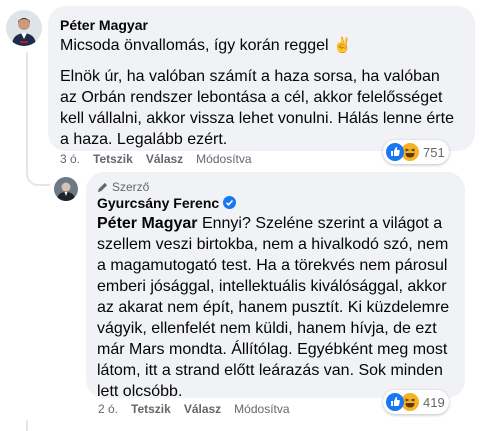  I want to click on reply-actions: 2 ó. Tetszik Válasz Módosítva, so click(200, 409).